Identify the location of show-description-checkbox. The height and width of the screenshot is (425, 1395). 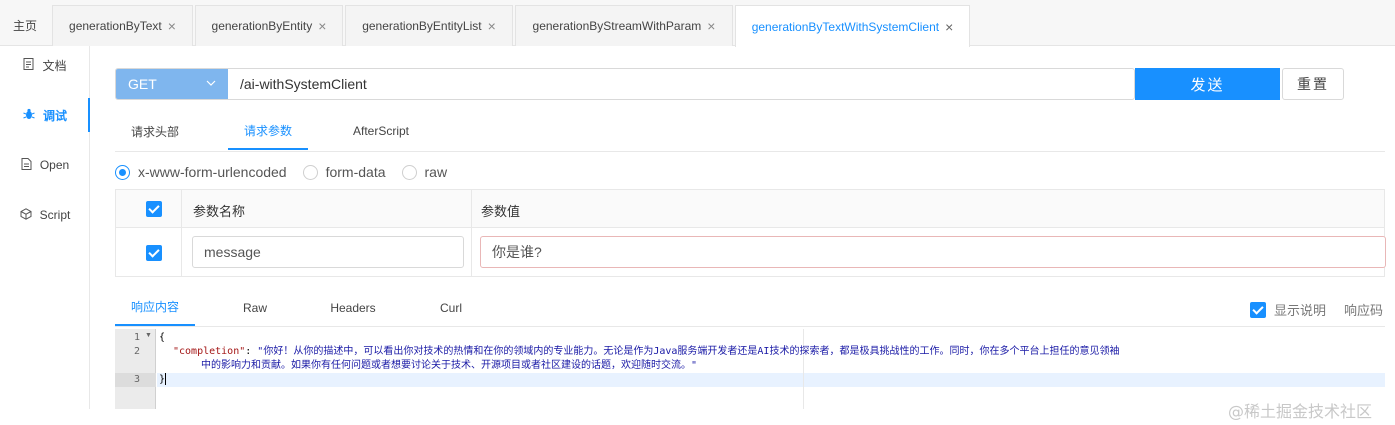
(1258, 309).